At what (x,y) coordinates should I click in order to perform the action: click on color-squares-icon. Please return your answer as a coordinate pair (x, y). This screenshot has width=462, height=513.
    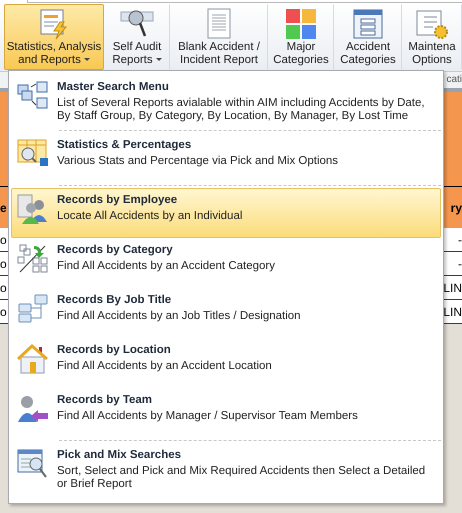
    Looking at the image, I should click on (301, 24).